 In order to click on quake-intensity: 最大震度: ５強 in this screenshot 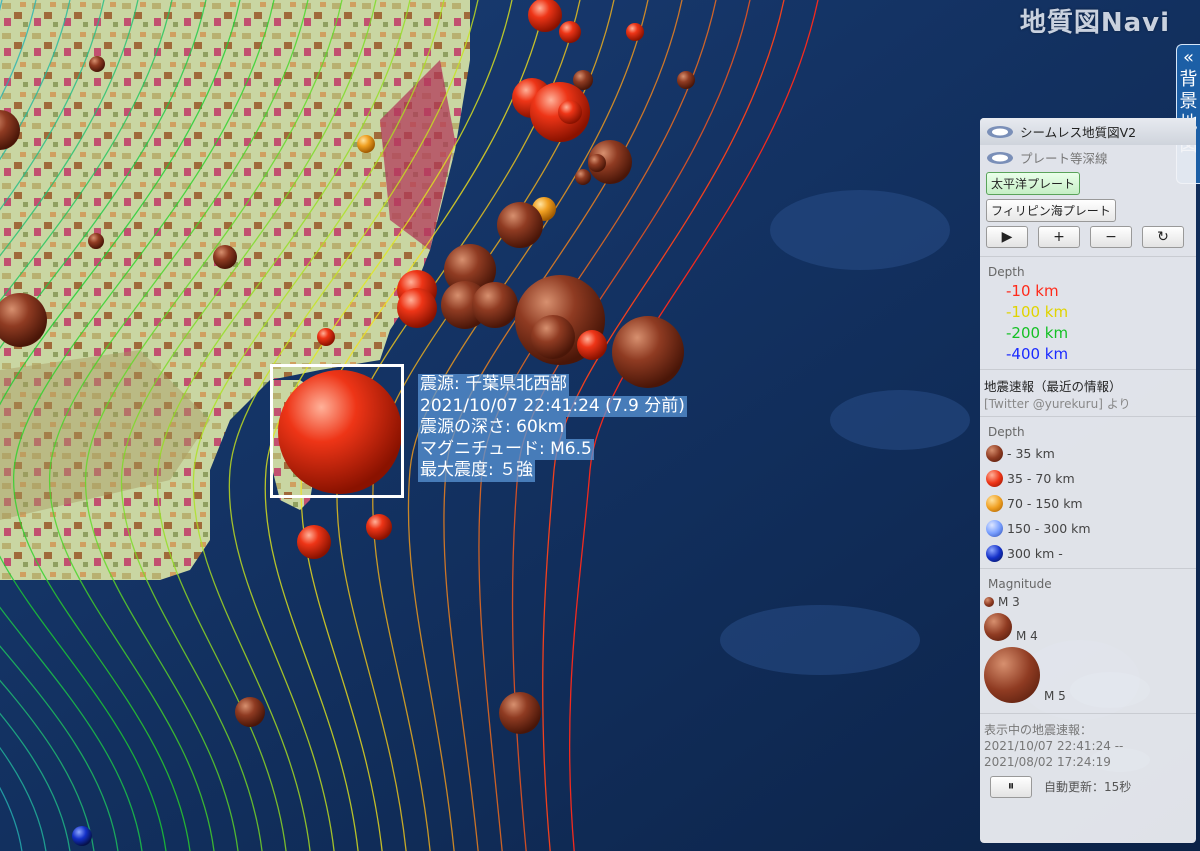, I will do `click(477, 471)`.